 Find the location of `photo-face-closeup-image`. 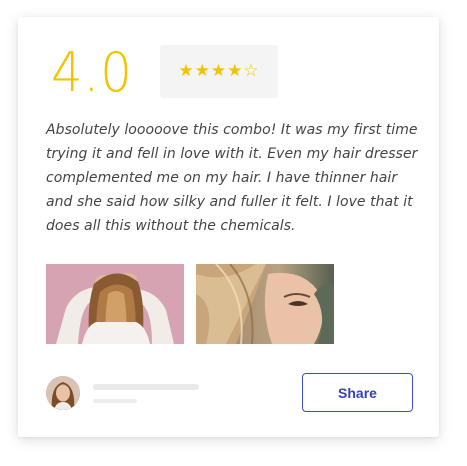

photo-face-closeup-image is located at coordinates (265, 304).